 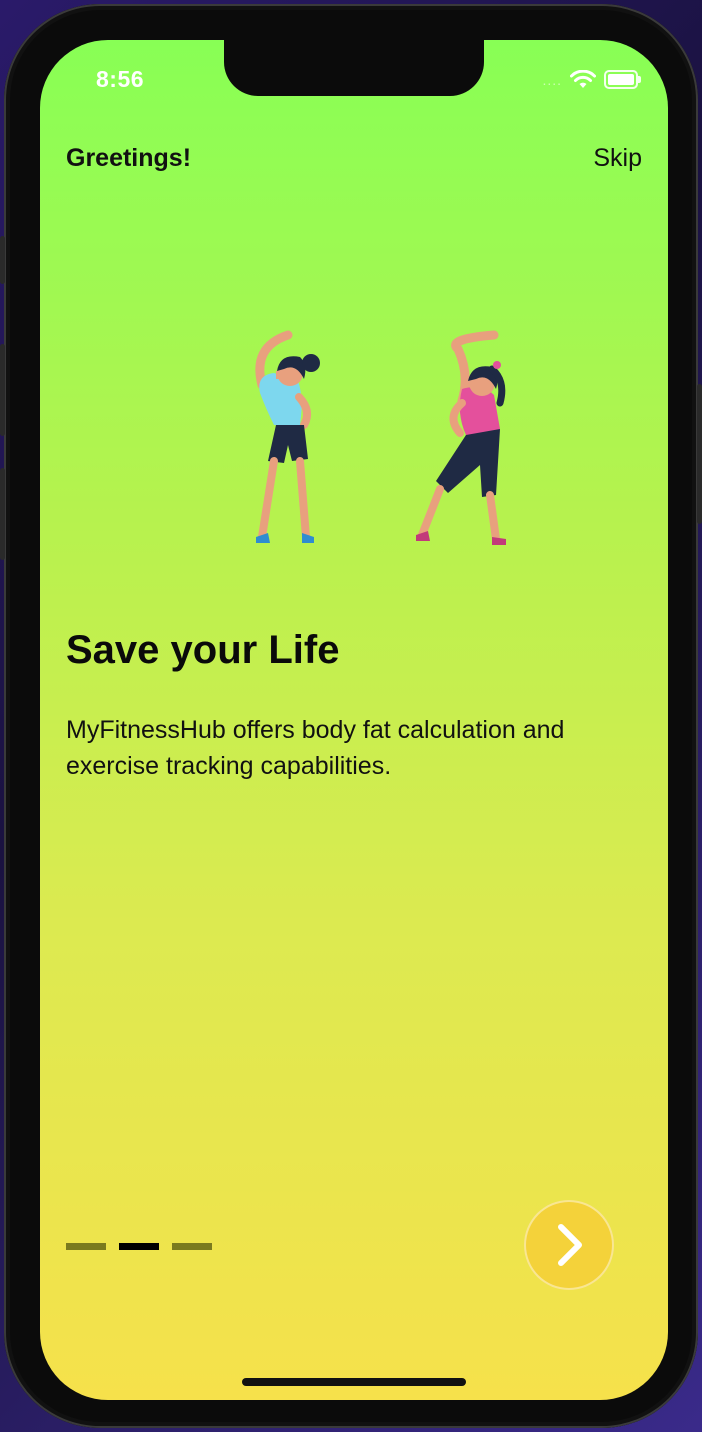 I want to click on women-stretching-illustration, so click(x=380, y=437).